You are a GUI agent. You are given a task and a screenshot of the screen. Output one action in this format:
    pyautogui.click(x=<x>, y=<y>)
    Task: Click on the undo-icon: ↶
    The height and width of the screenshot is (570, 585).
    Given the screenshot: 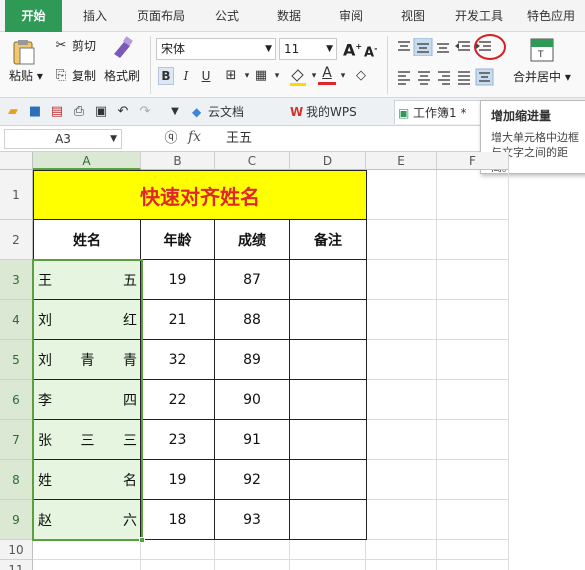 What is the action you would take?
    pyautogui.click(x=123, y=112)
    